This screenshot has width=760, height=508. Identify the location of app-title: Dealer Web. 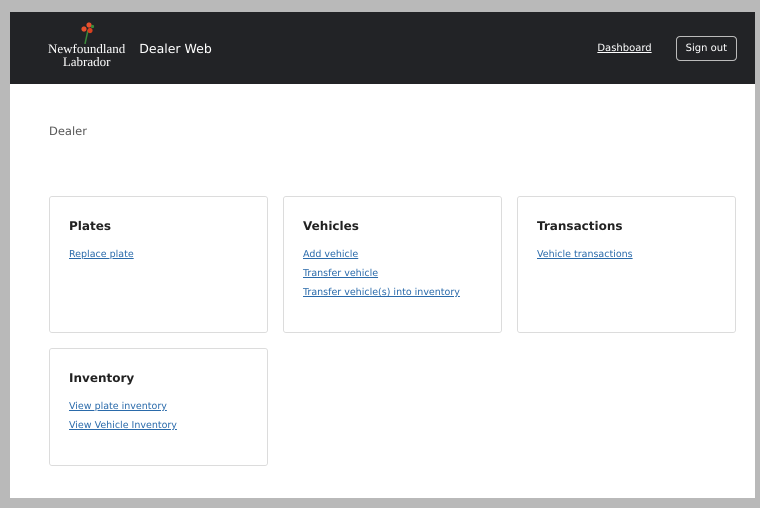
(175, 48).